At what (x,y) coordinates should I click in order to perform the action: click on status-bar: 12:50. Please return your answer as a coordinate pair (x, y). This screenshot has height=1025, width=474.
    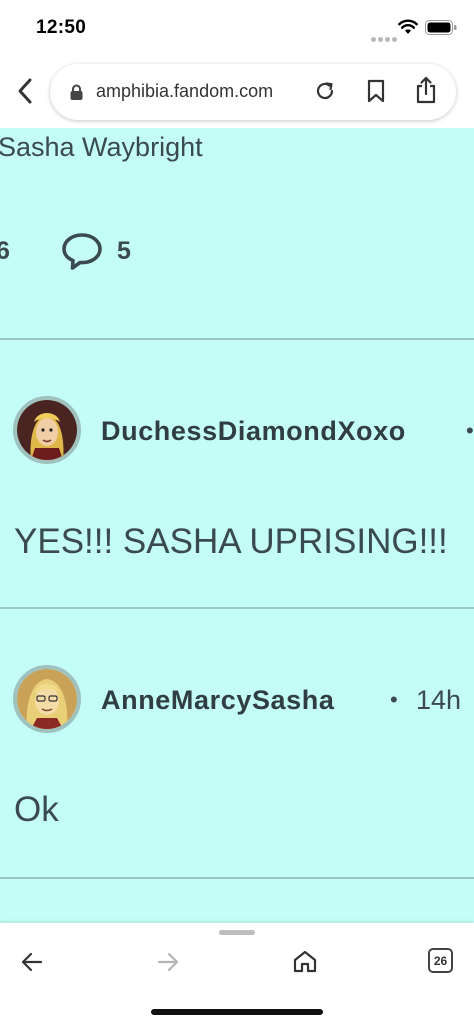
    Looking at the image, I should click on (237, 28).